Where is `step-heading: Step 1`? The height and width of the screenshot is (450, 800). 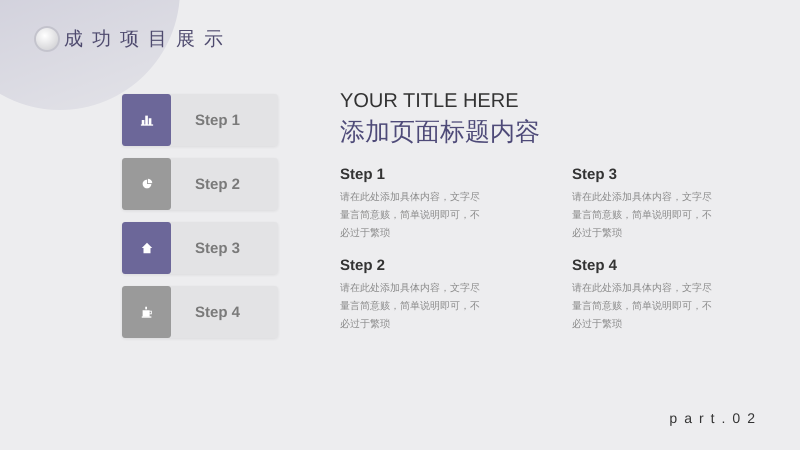
step-heading: Step 1 is located at coordinates (363, 174).